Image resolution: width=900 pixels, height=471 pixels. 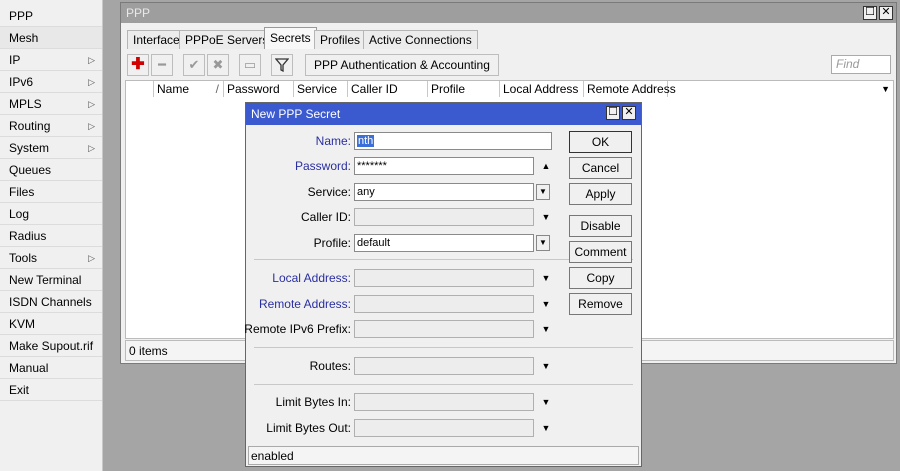 I want to click on find-input: Find, so click(x=861, y=64).